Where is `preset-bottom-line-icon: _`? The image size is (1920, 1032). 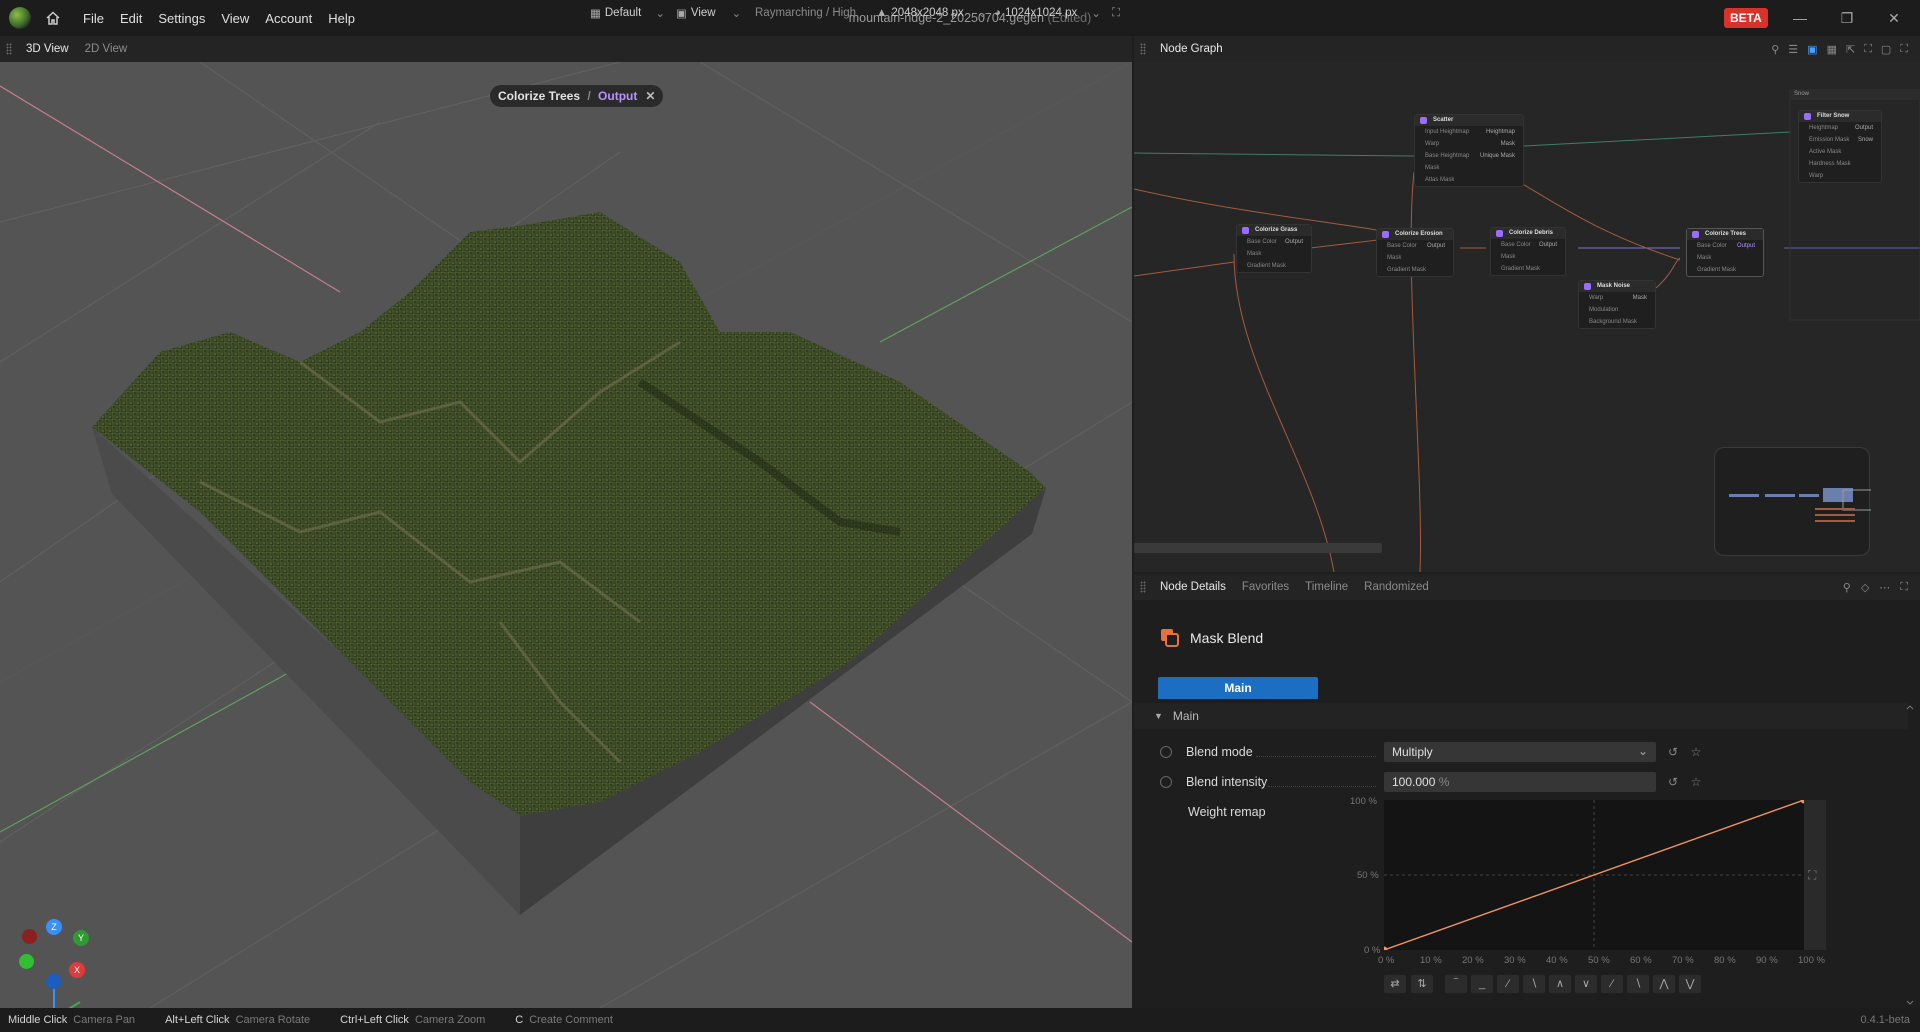
preset-bottom-line-icon: _ is located at coordinates (1482, 984).